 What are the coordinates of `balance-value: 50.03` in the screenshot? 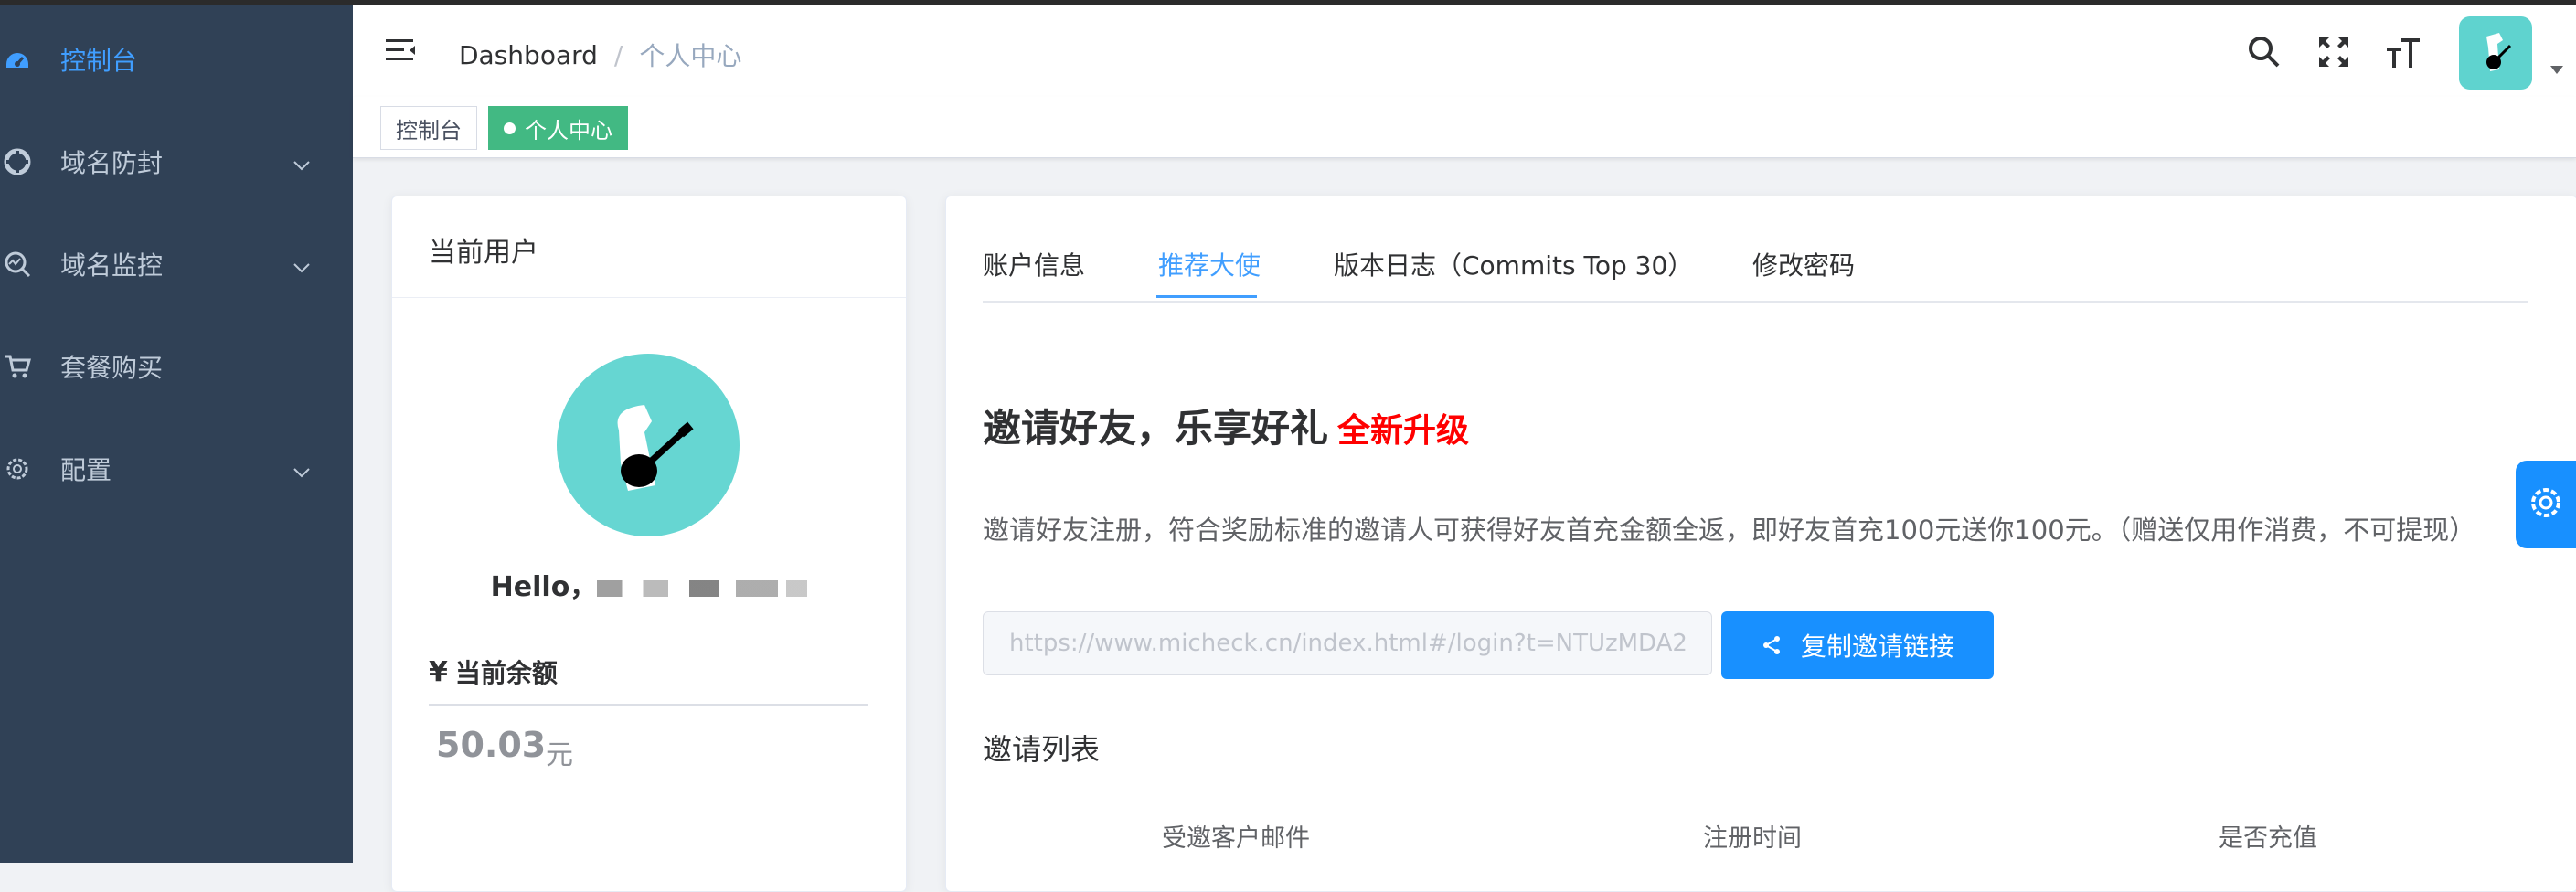 It's located at (491, 745).